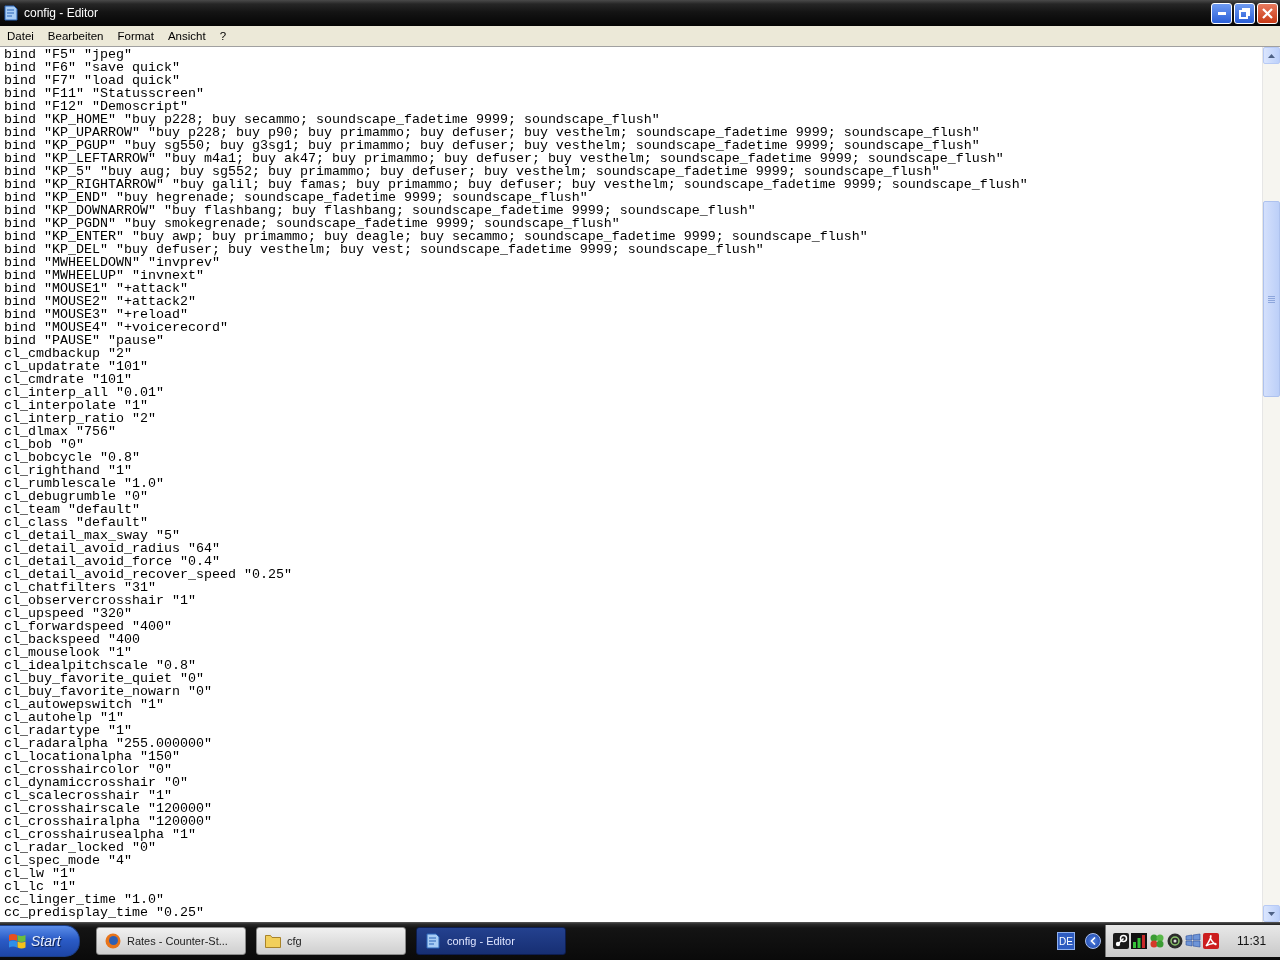 The image size is (1280, 960). I want to click on text-line: bind "MOUSE1" "+attack", so click(96, 288).